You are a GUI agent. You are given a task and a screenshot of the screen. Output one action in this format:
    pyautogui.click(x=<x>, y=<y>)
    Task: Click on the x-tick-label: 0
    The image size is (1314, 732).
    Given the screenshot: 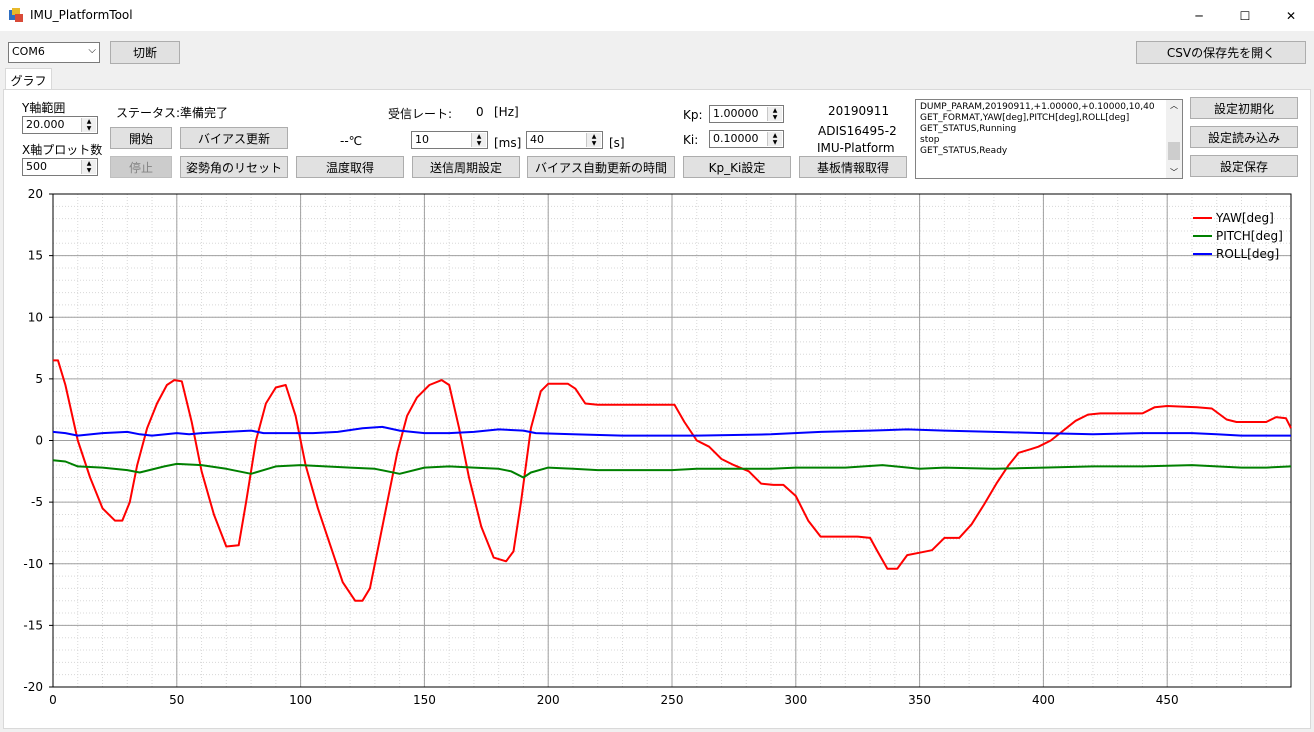 What is the action you would take?
    pyautogui.click(x=53, y=700)
    